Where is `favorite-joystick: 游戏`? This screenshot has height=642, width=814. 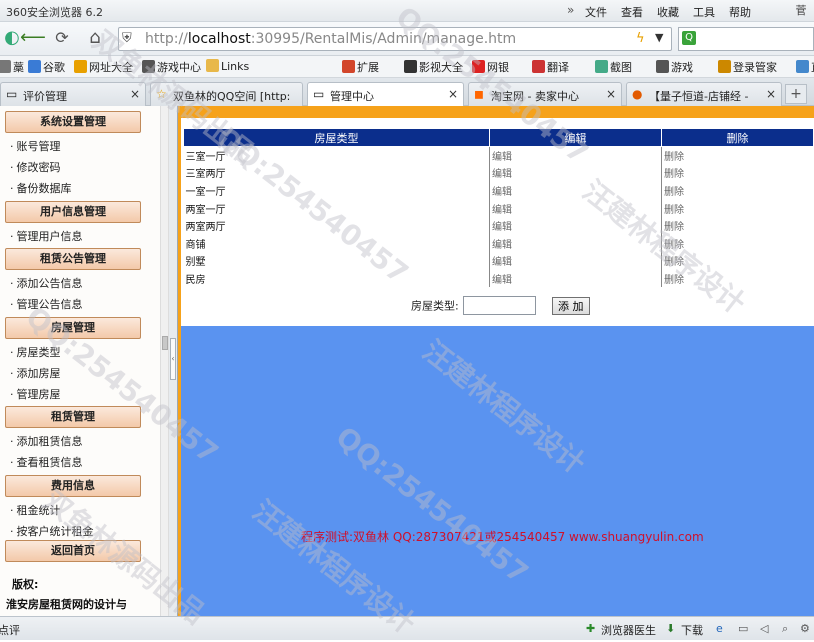
favorite-joystick: 游戏 is located at coordinates (674, 67).